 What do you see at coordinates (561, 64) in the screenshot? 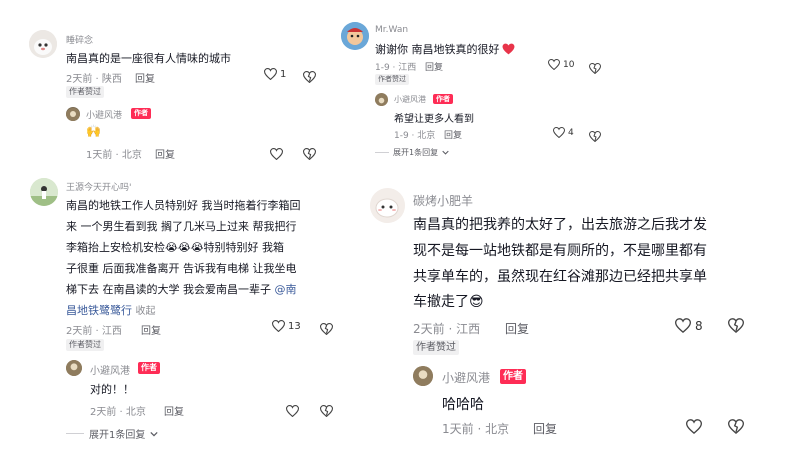
I see `like-button: 10` at bounding box center [561, 64].